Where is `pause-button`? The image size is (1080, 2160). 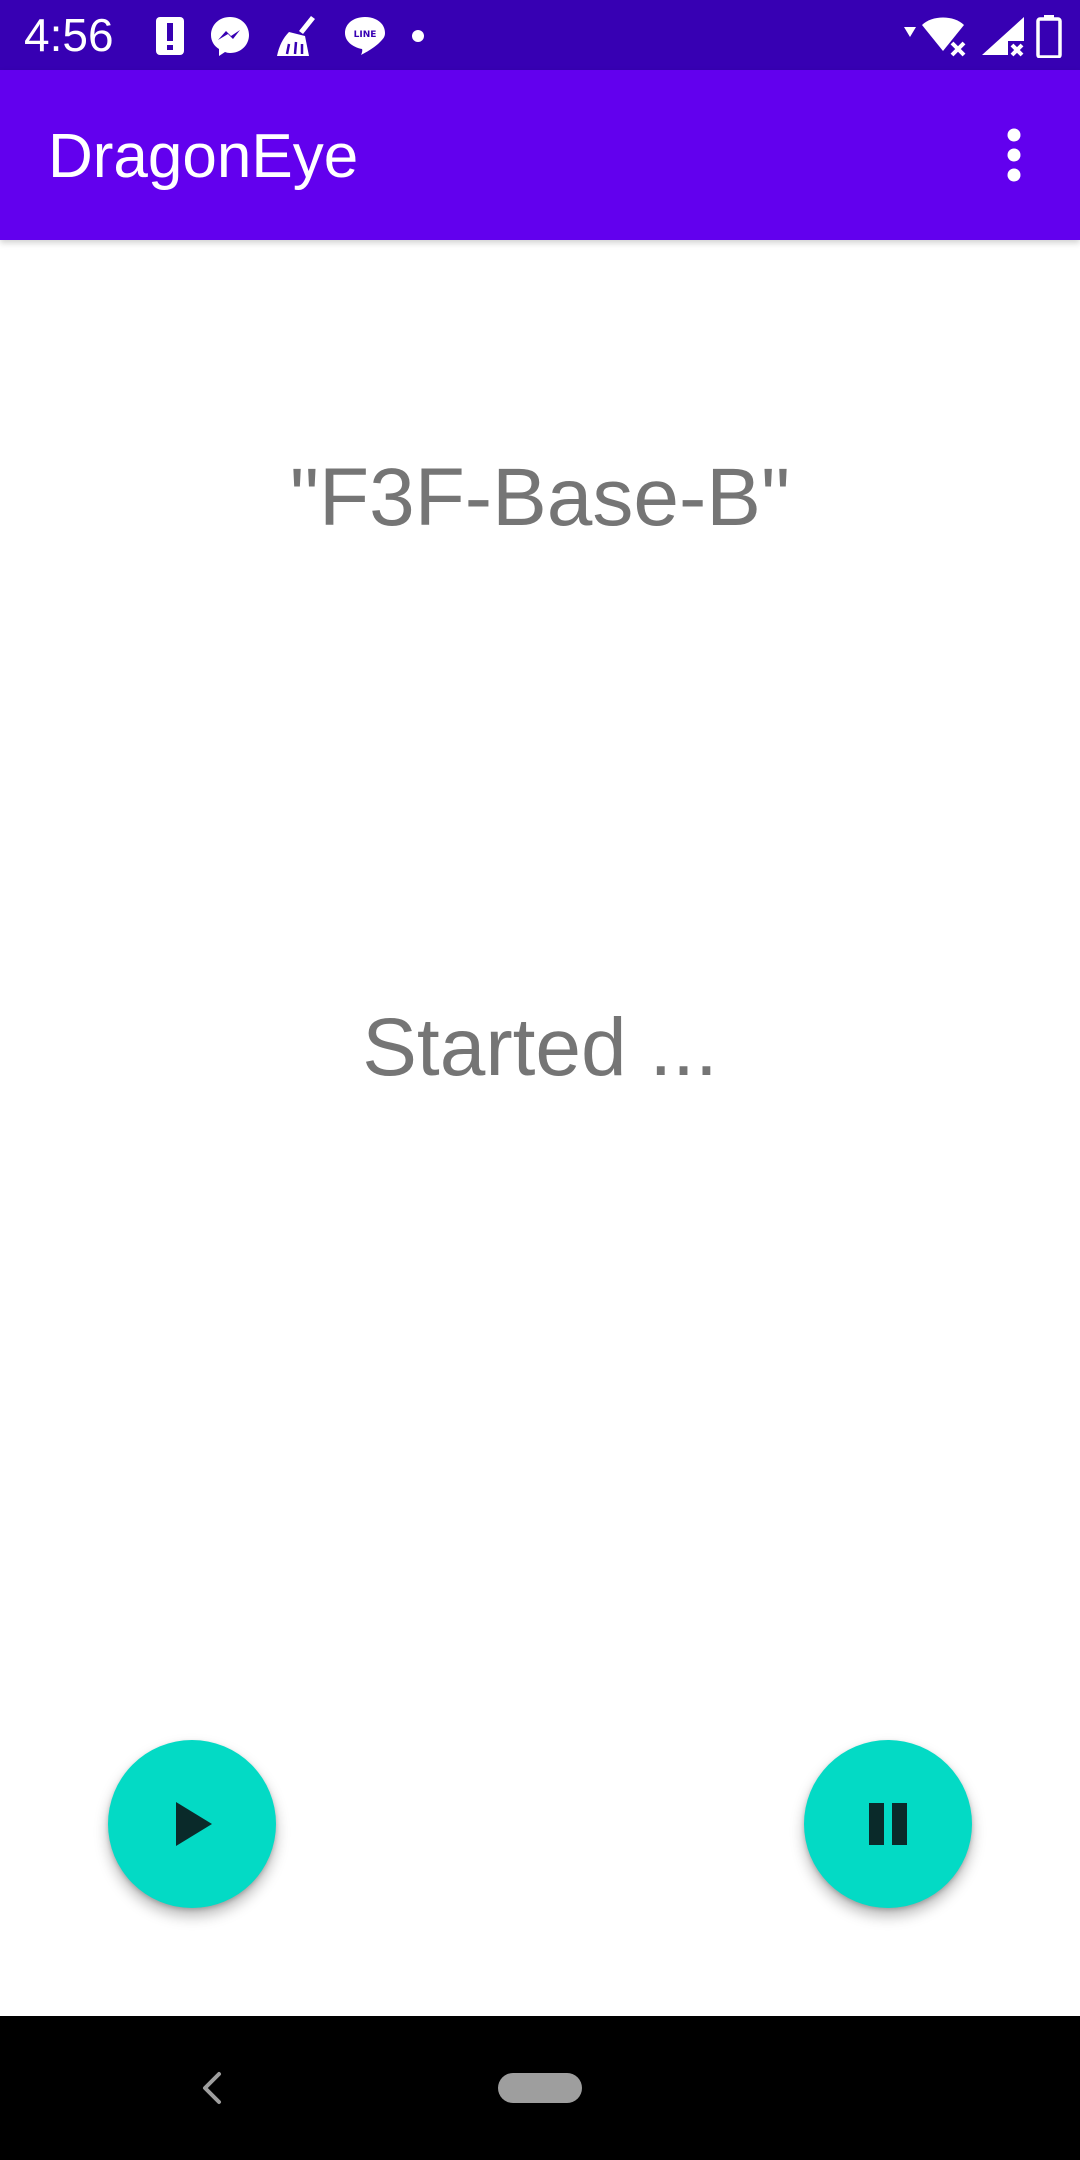 pause-button is located at coordinates (888, 1824).